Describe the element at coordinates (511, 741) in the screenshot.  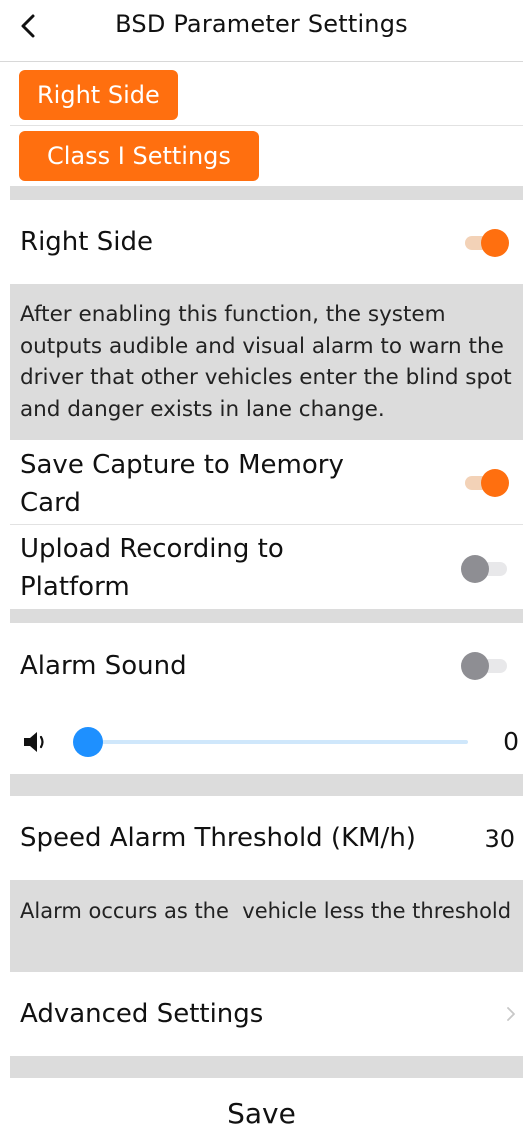
I see `volume-value: 0` at that location.